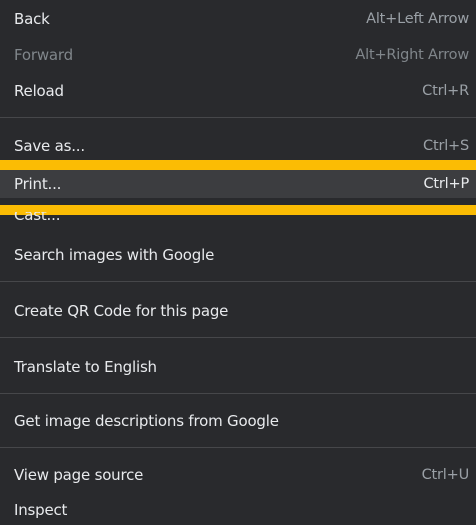 This screenshot has height=525, width=476. Describe the element at coordinates (146, 421) in the screenshot. I see `menu-item-label: Get image descriptions from Google` at that location.